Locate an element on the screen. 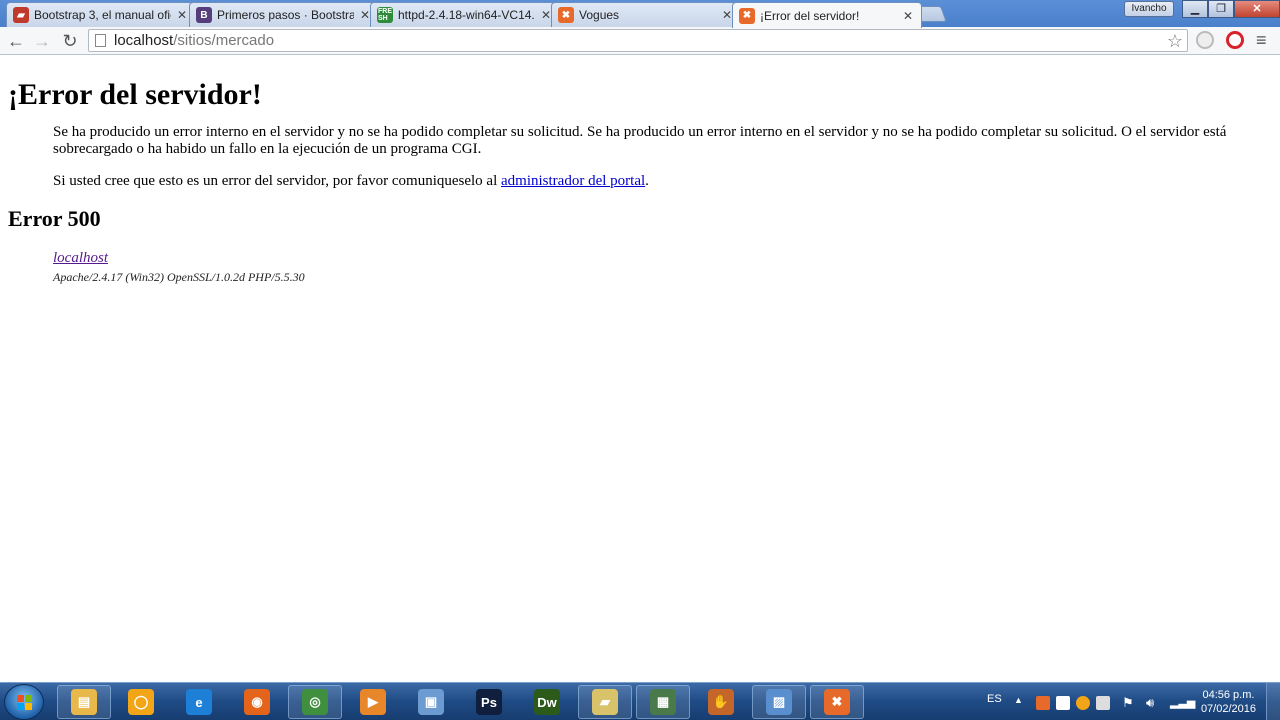  tab-httpd: FRE SH httpd-2.4.18-win64-VC14.z ✕ is located at coordinates (465, 14).